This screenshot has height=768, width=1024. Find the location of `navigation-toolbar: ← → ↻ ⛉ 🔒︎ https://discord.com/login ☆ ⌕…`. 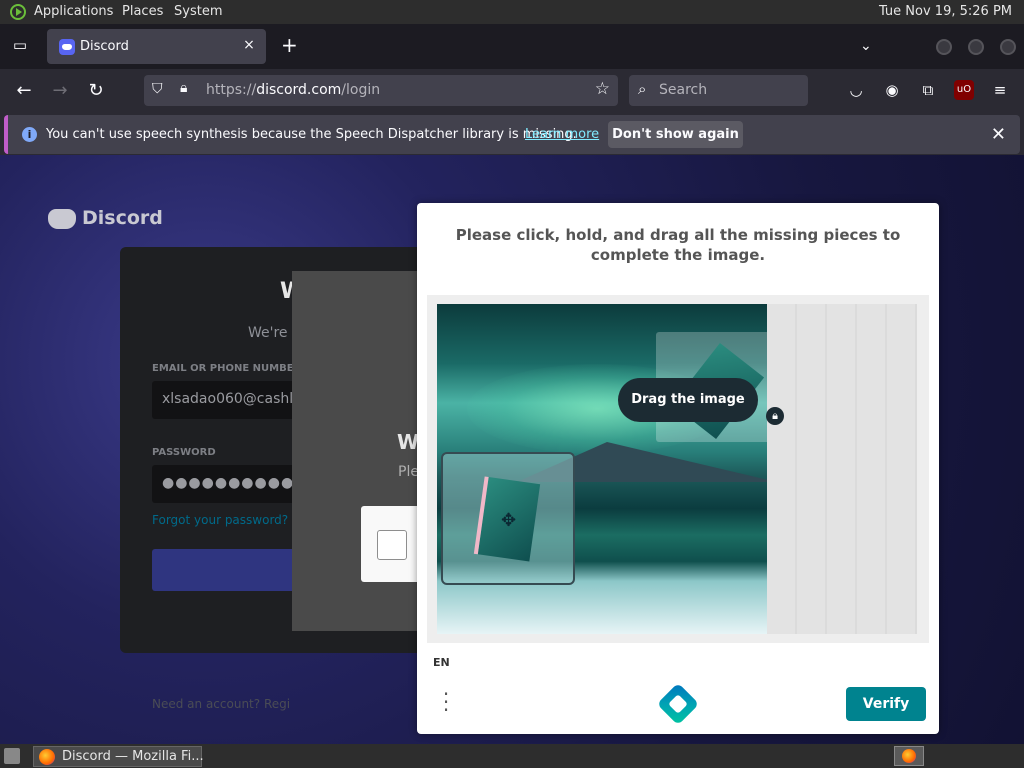

navigation-toolbar: ← → ↻ ⛉ 🔒︎ https://discord.com/login ☆ ⌕… is located at coordinates (512, 91).